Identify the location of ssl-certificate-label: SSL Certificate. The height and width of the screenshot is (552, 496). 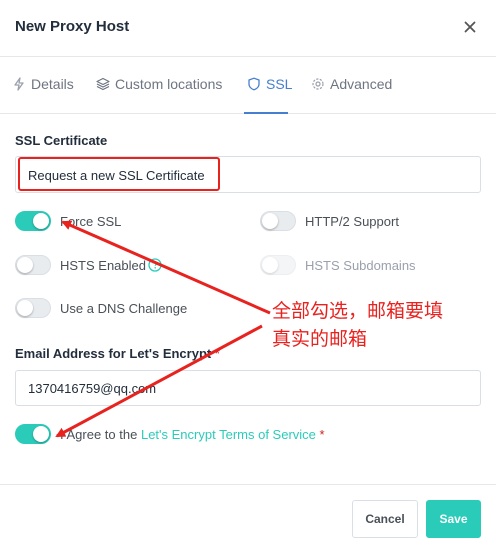
(61, 140).